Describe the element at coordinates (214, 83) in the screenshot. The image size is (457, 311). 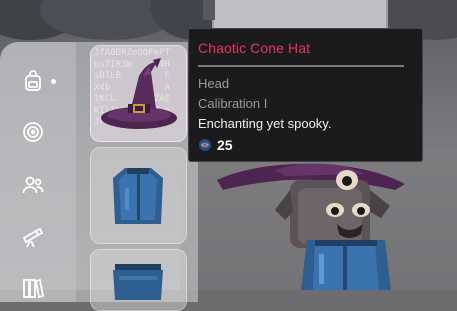
I see `item-slot-type: Head` at that location.